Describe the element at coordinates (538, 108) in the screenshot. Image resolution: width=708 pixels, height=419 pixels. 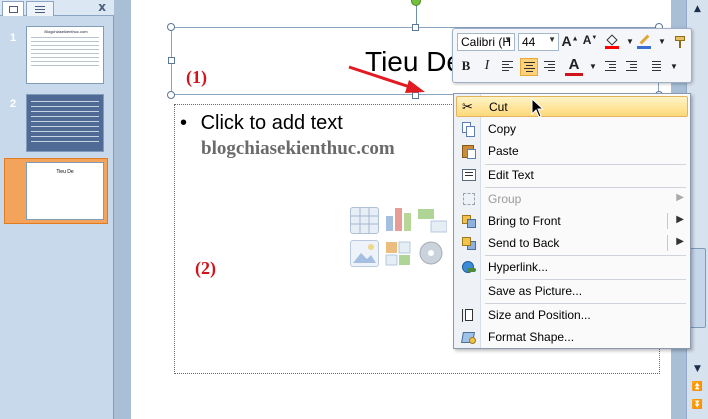
I see `mouse-pointer-icon` at that location.